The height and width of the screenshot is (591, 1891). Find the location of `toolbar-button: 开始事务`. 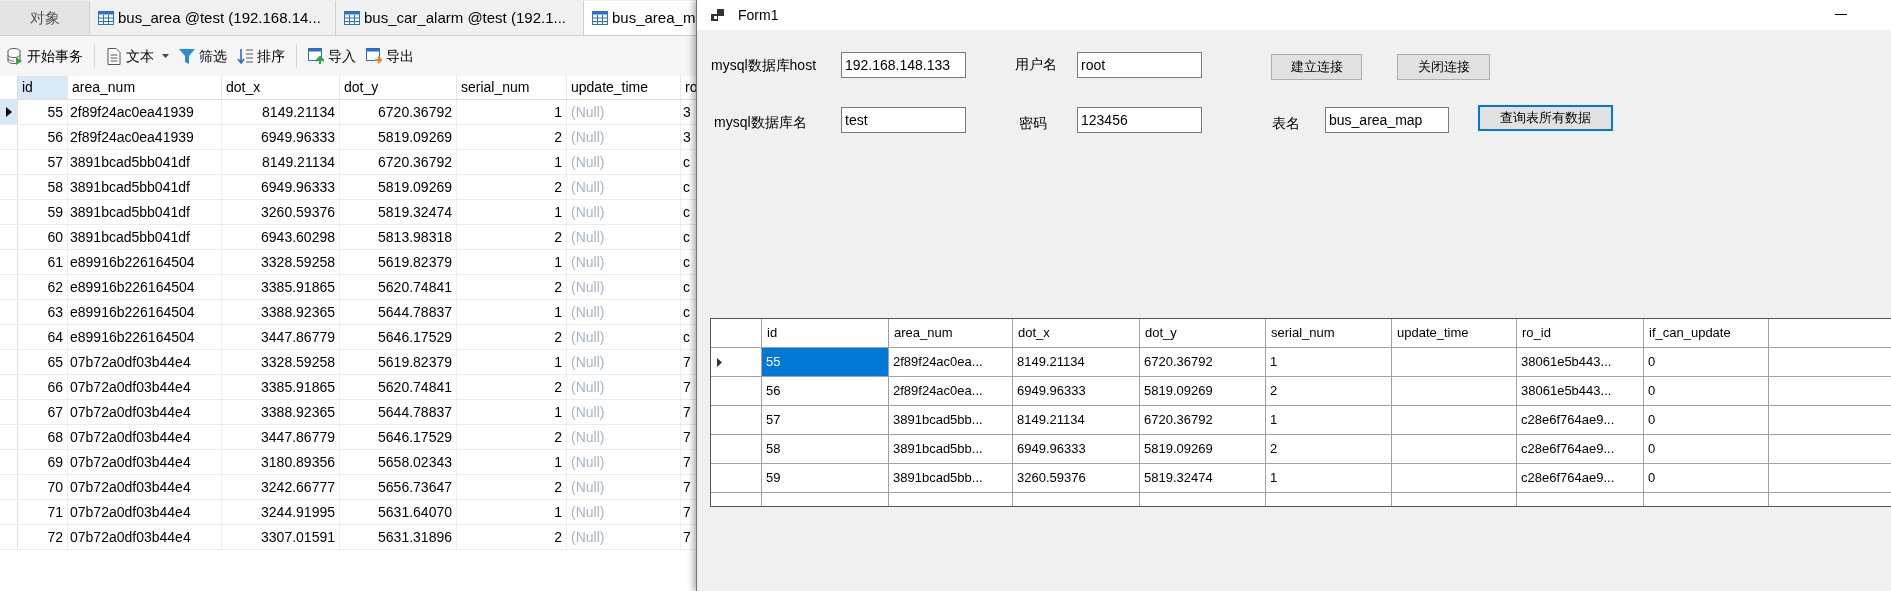

toolbar-button: 开始事务 is located at coordinates (45, 56).